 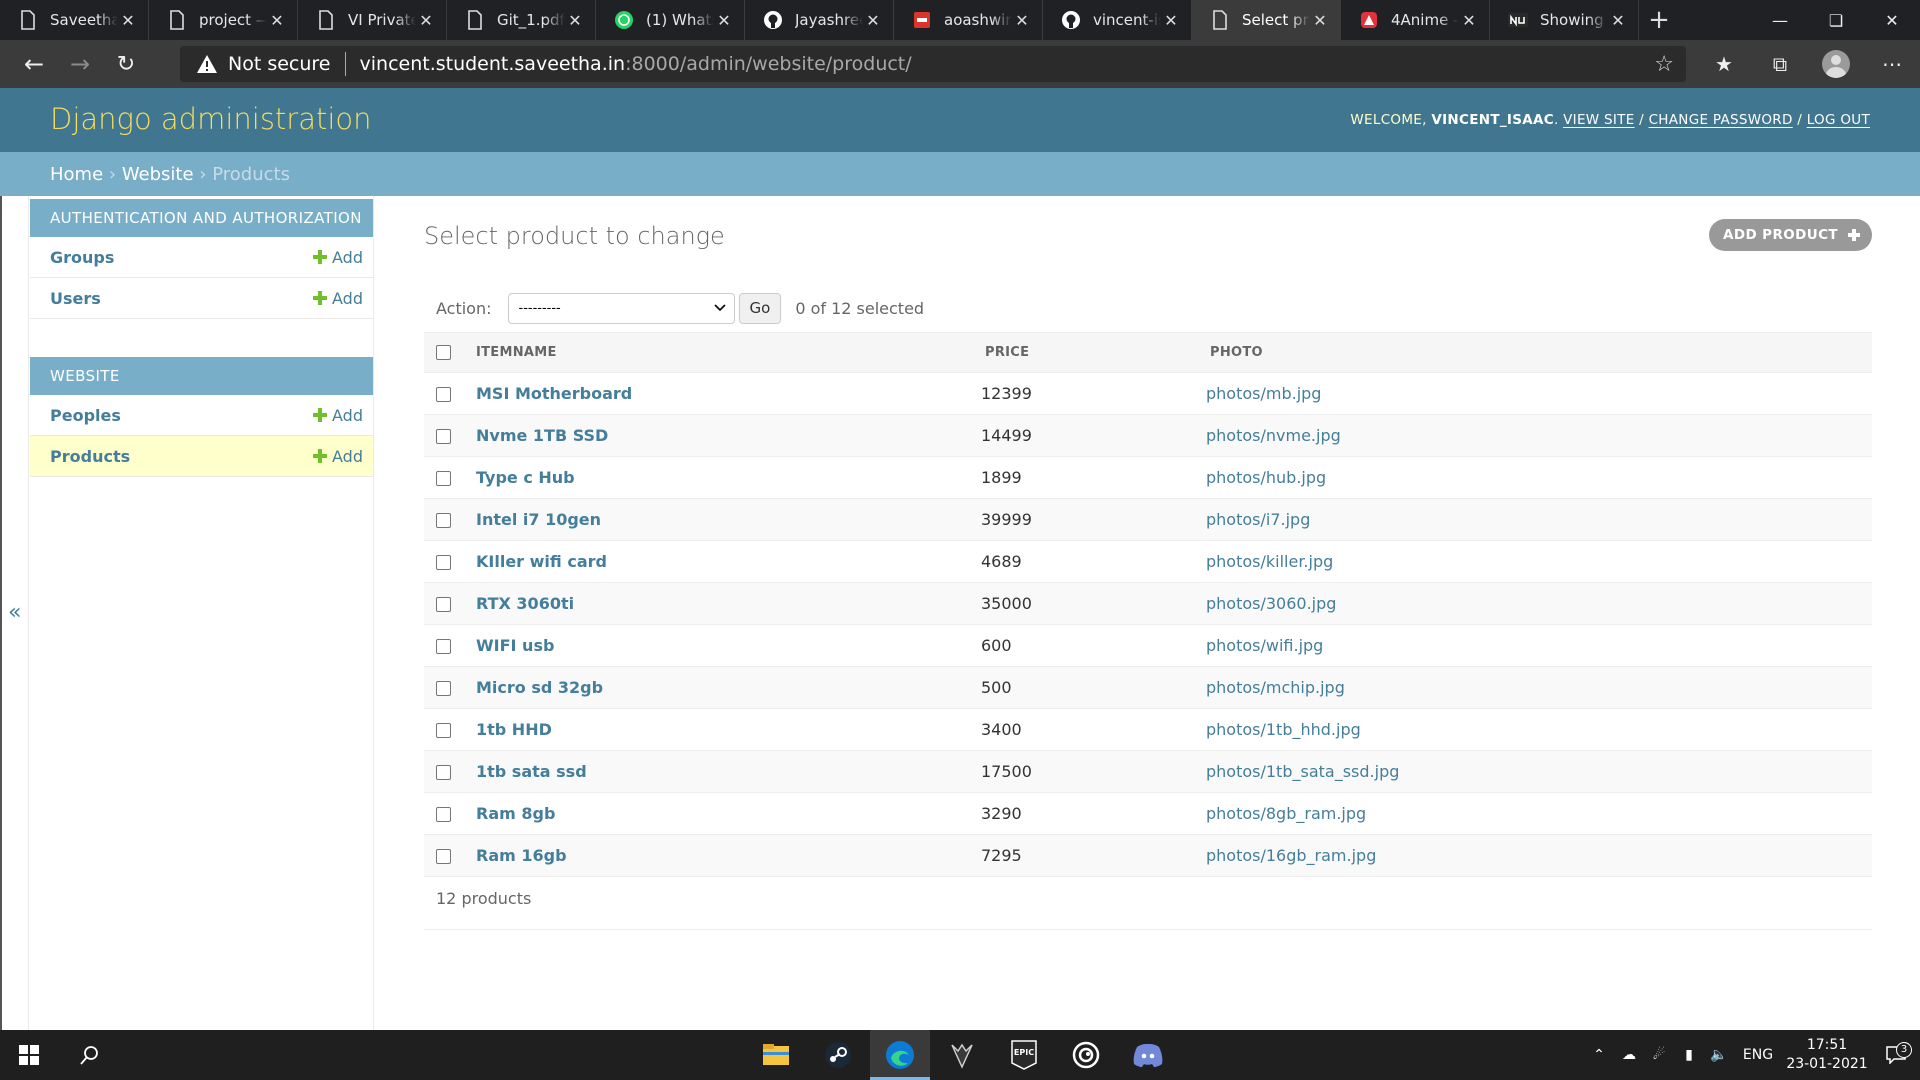 I want to click on back-button: ←, so click(x=34, y=64).